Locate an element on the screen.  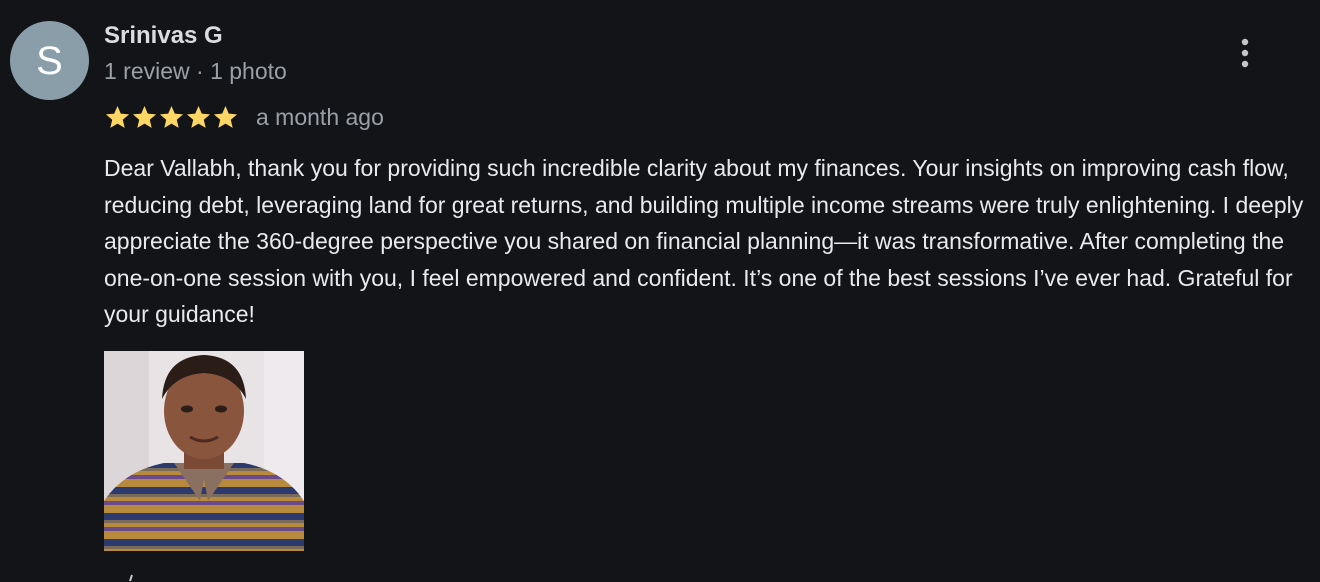
review-date: a month ago is located at coordinates (320, 116).